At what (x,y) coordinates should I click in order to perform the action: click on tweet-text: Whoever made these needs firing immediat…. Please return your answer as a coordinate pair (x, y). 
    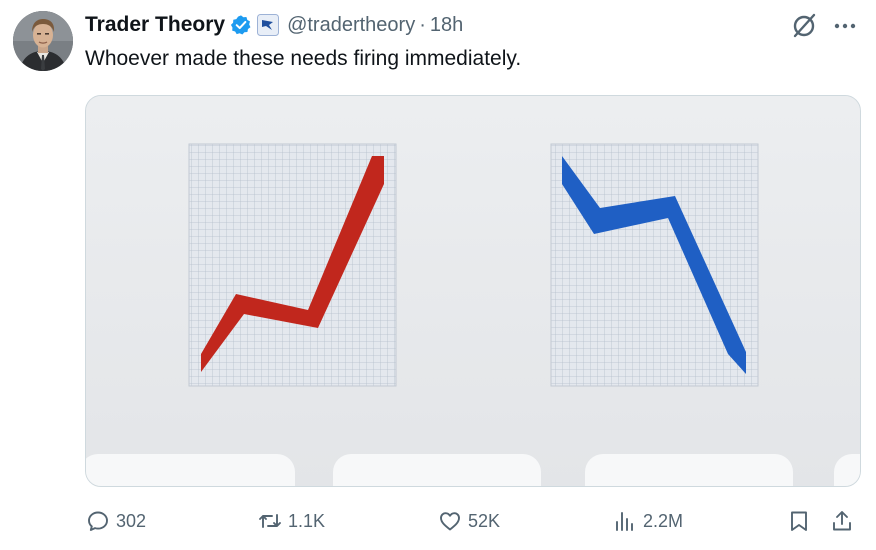
    Looking at the image, I should click on (303, 58).